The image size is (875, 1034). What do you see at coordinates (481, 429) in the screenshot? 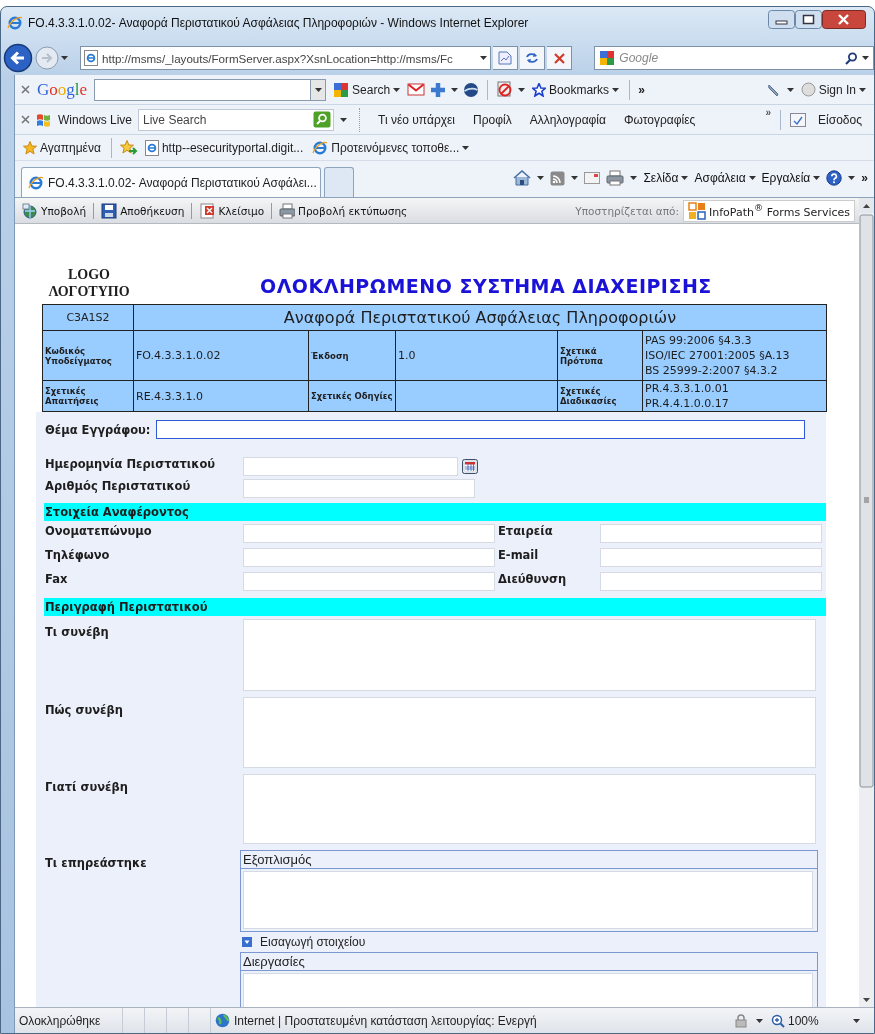
I see `input-field` at bounding box center [481, 429].